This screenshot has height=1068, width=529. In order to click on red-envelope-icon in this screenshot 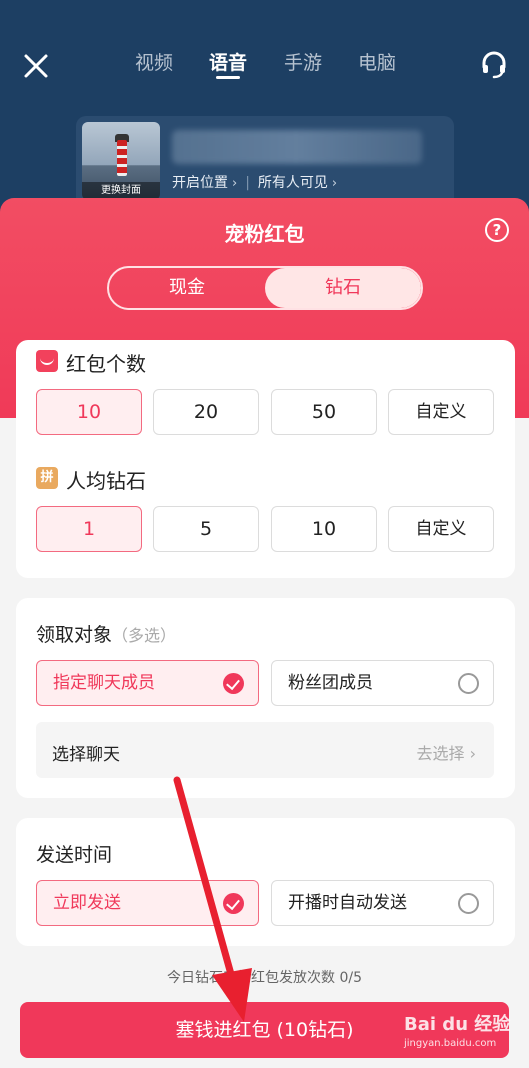, I will do `click(47, 361)`.